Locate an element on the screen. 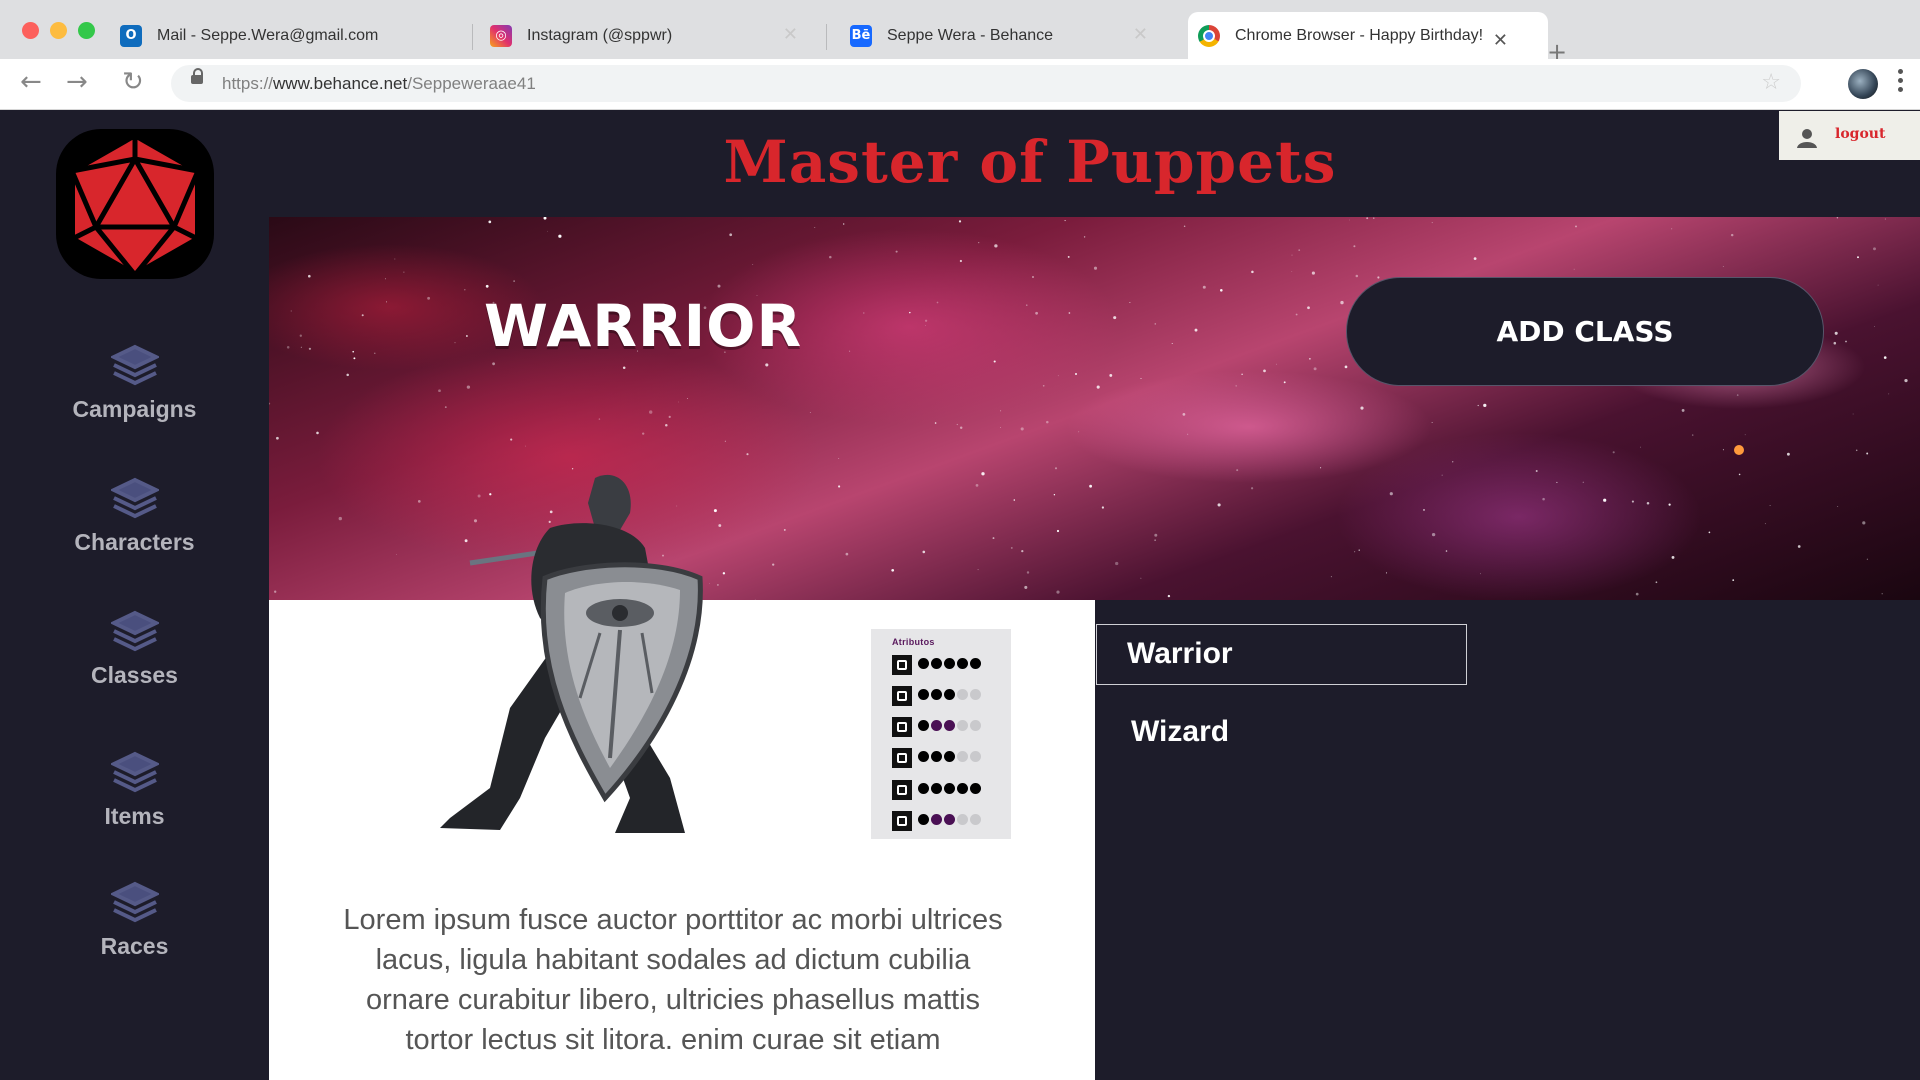 The image size is (1920, 1080). sidebar: Campaigns Characters Classes Items Races is located at coordinates (134, 595).